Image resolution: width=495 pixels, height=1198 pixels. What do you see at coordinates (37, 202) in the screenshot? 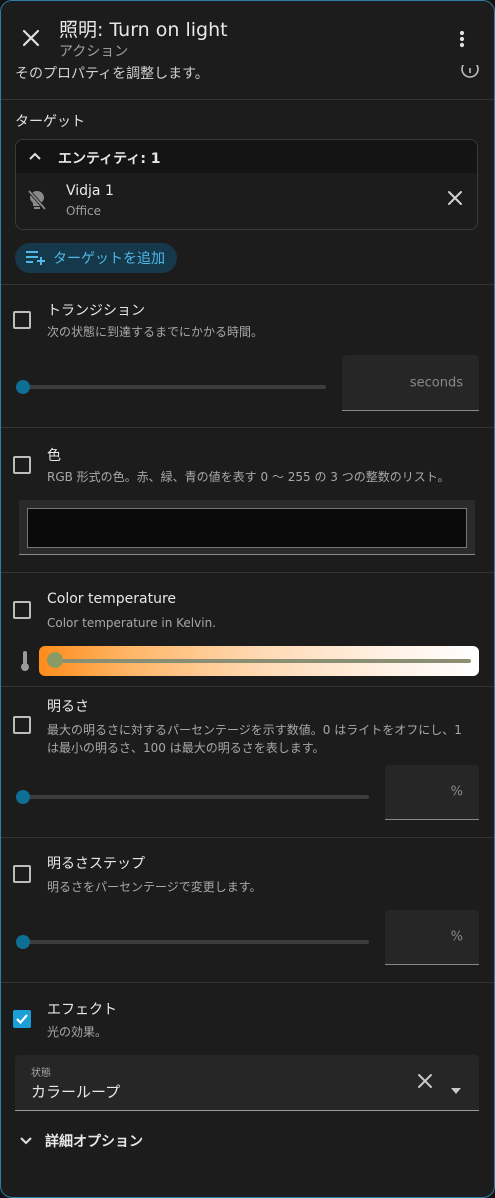
I see `lightbulb-off-icon` at bounding box center [37, 202].